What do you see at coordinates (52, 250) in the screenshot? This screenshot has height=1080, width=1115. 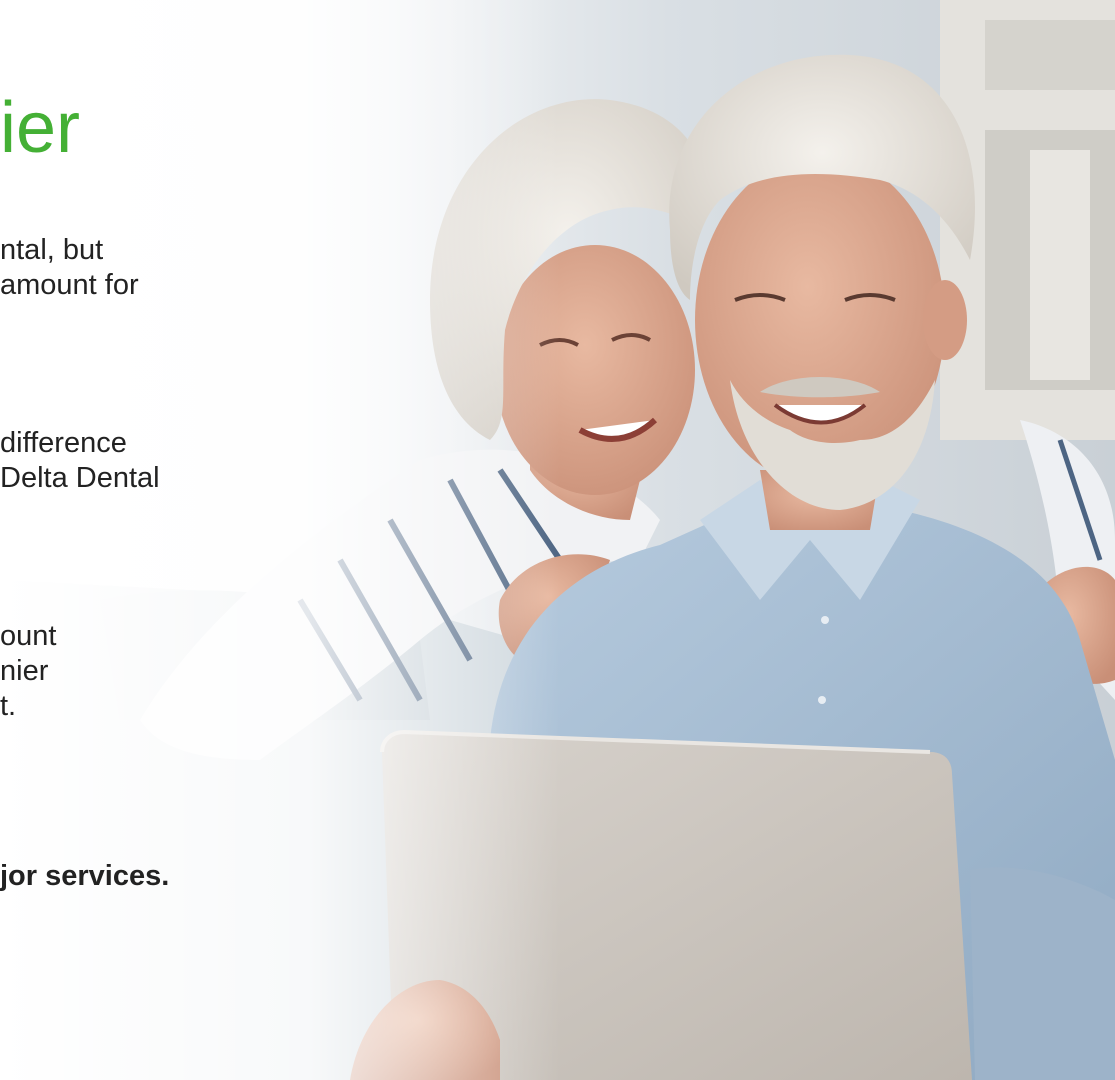 I see `paragraph-1-line-1: ntal, but` at bounding box center [52, 250].